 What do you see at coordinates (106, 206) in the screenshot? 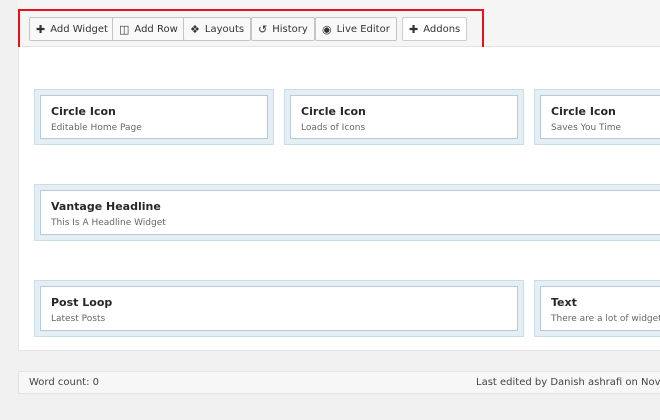
I see `widget-title: Vantage Headline` at bounding box center [106, 206].